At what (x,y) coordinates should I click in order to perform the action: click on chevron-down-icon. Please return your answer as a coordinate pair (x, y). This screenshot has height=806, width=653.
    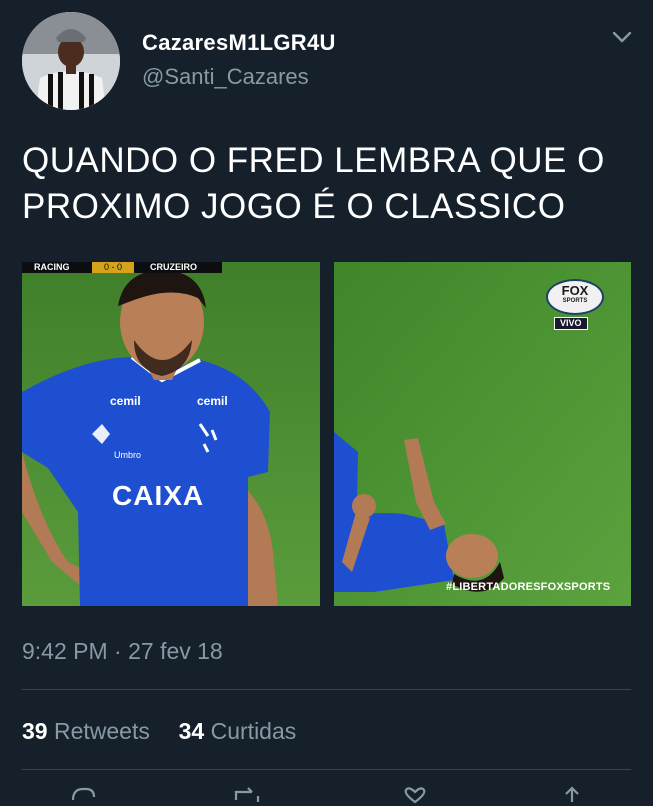
    Looking at the image, I should click on (622, 37).